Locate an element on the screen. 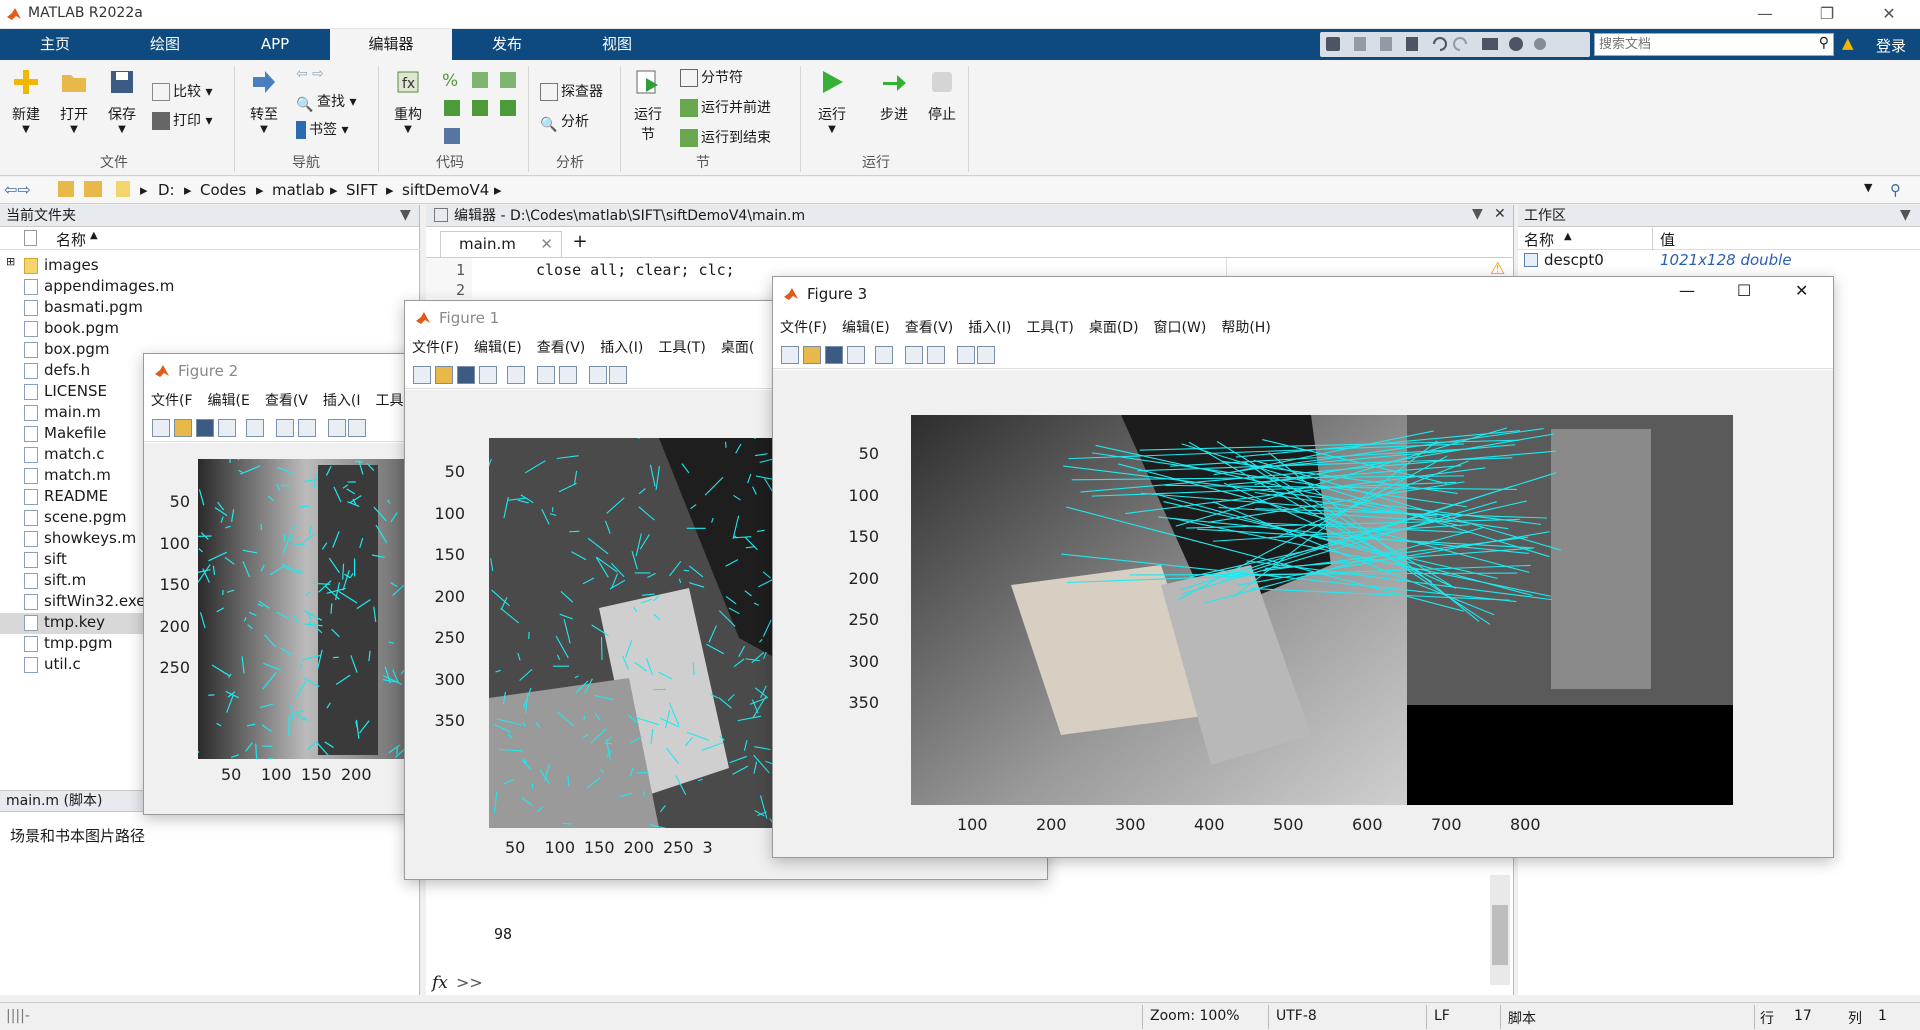 The image size is (1920, 1030). file-list-item: Makefile is located at coordinates (65, 433).